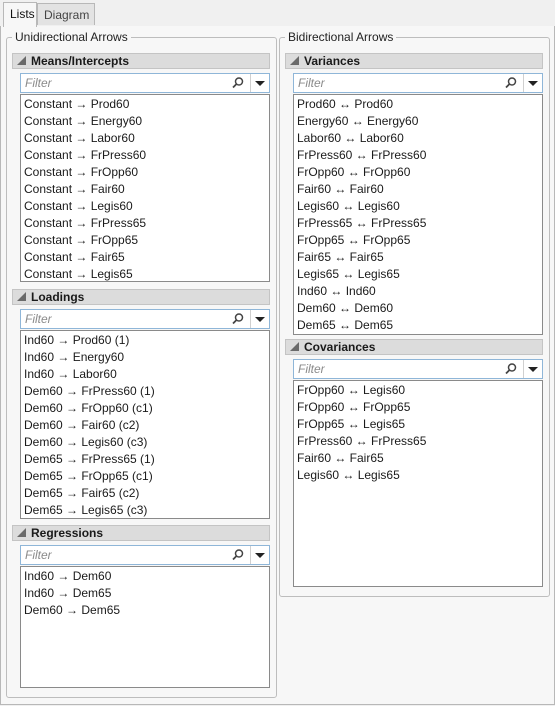 Image resolution: width=555 pixels, height=706 pixels. Describe the element at coordinates (146, 172) in the screenshot. I see `list-item: Constant → FrOpp60` at that location.